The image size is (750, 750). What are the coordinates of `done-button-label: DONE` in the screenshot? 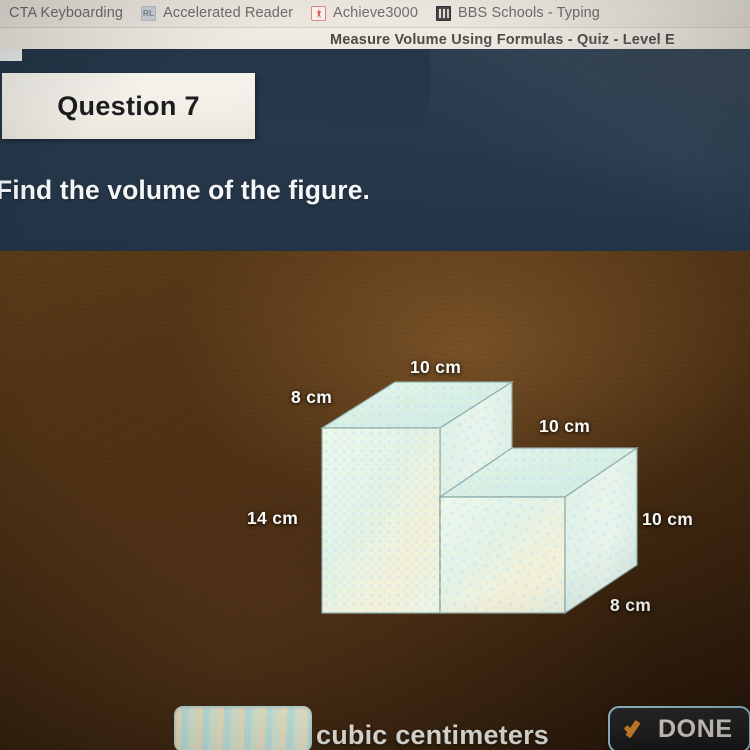 It's located at (695, 729).